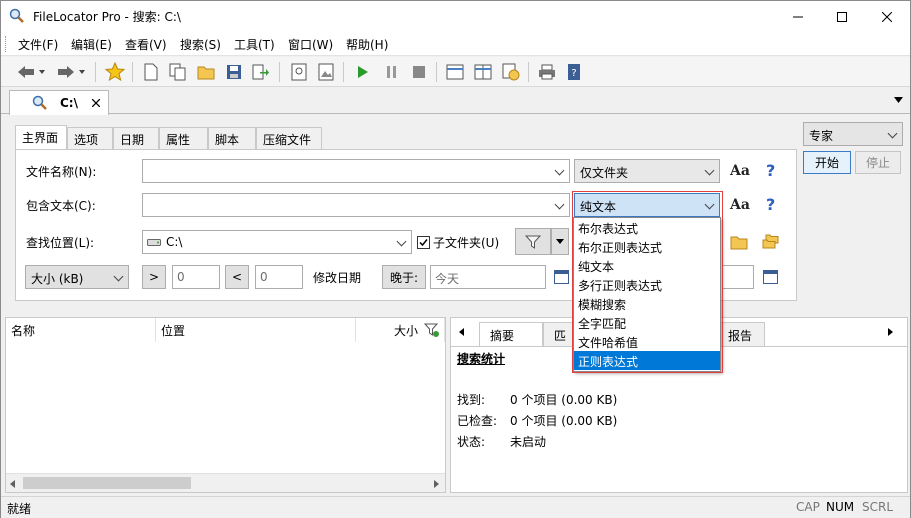 This screenshot has height=518, width=911. I want to click on mode-select: 专家, so click(853, 134).